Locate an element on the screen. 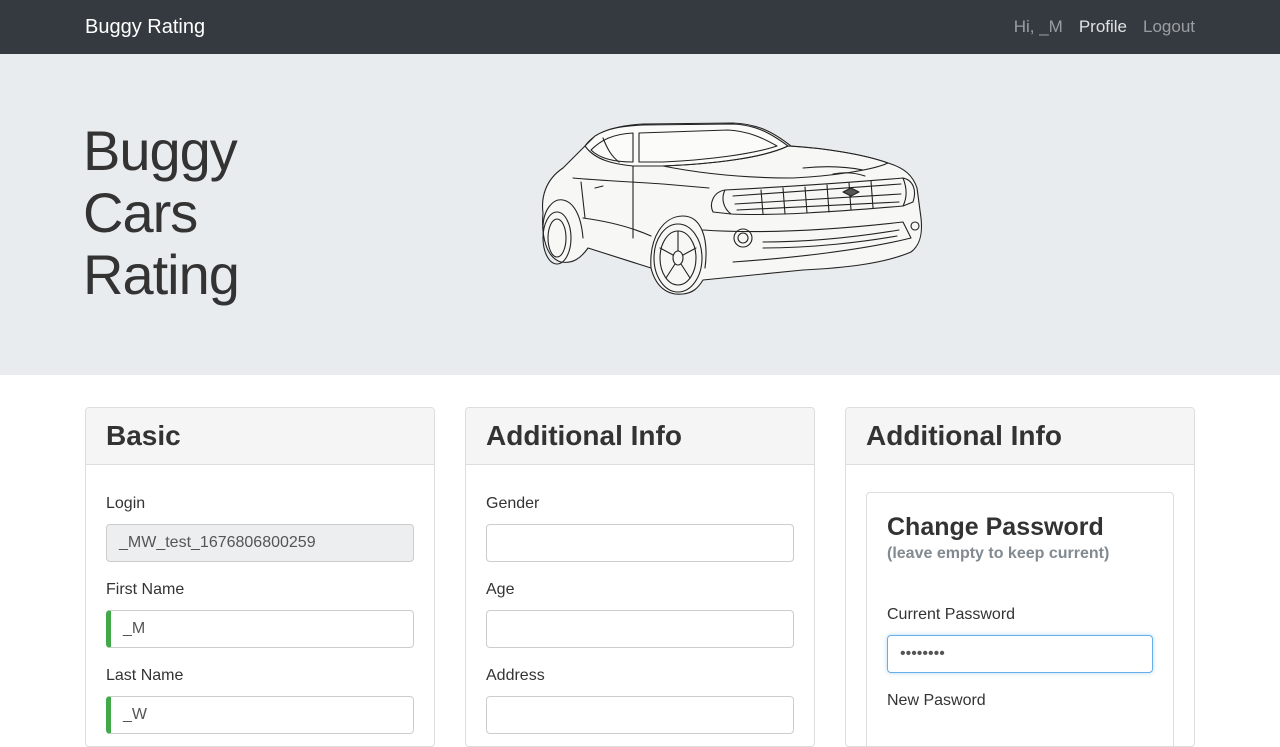  age-field: Age is located at coordinates (640, 614).